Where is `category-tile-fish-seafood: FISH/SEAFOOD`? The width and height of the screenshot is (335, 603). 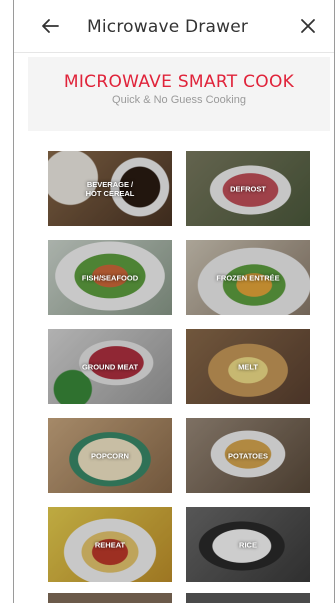
category-tile-fish-seafood: FISH/SEAFOOD is located at coordinates (110, 277).